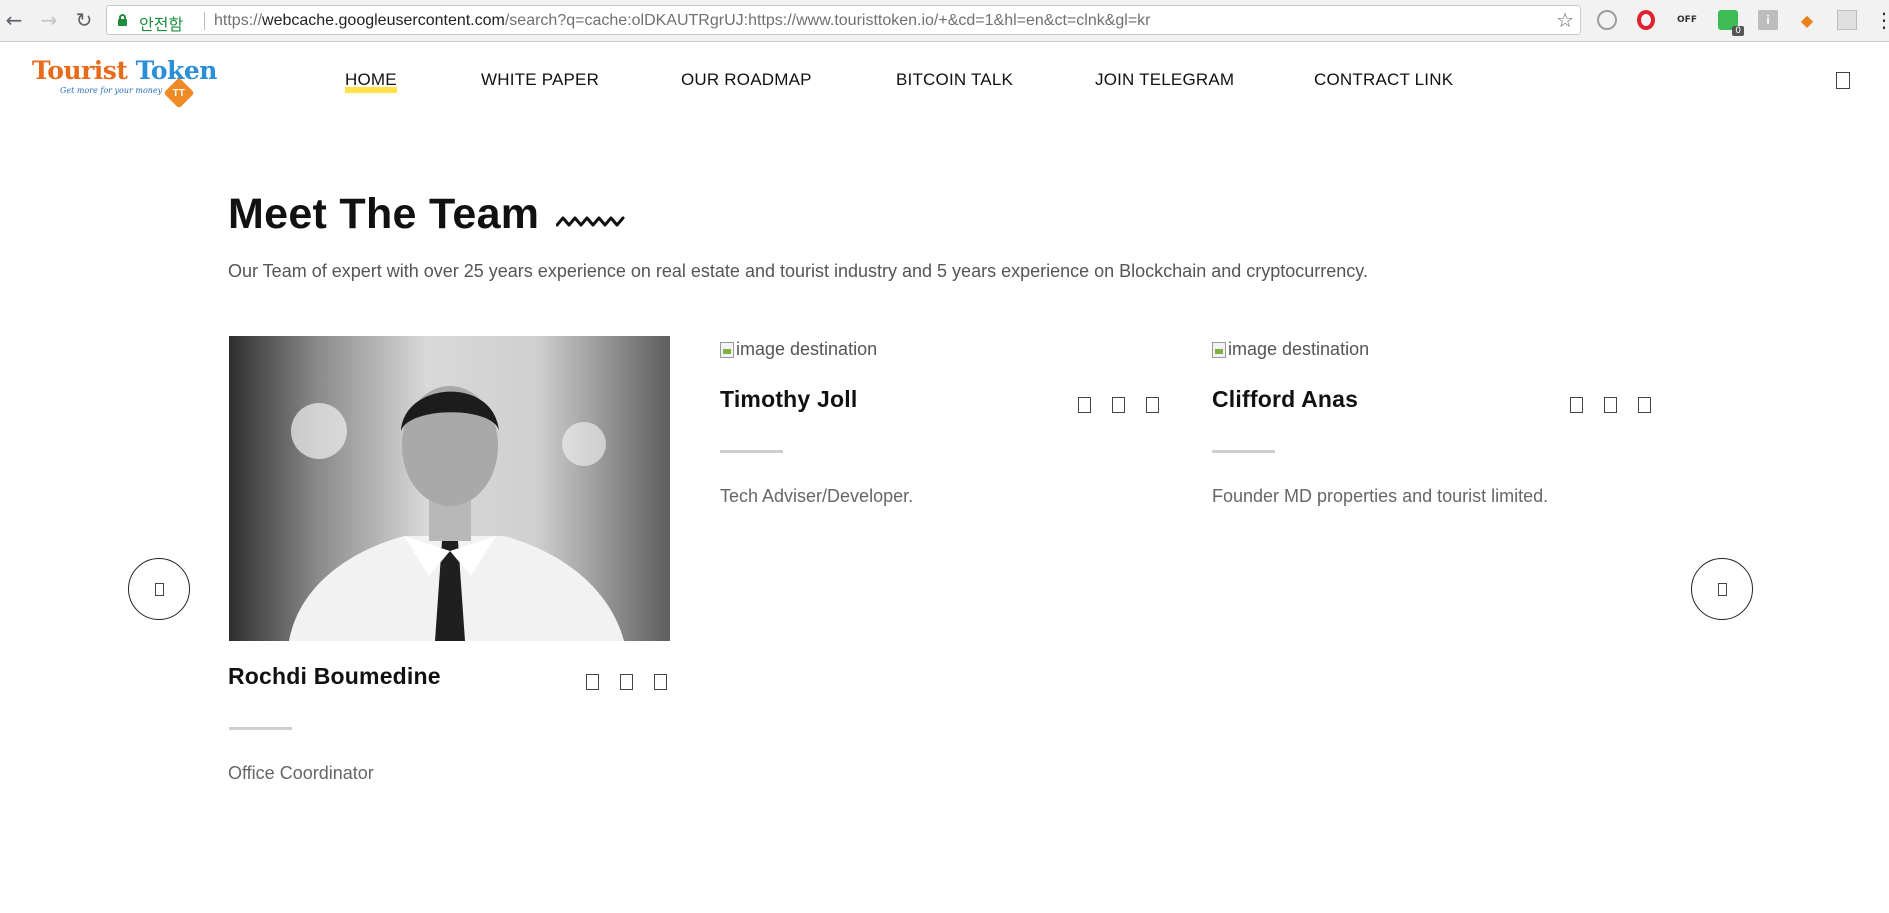 The height and width of the screenshot is (913, 1889). I want to click on header-search-icon, so click(1843, 80).